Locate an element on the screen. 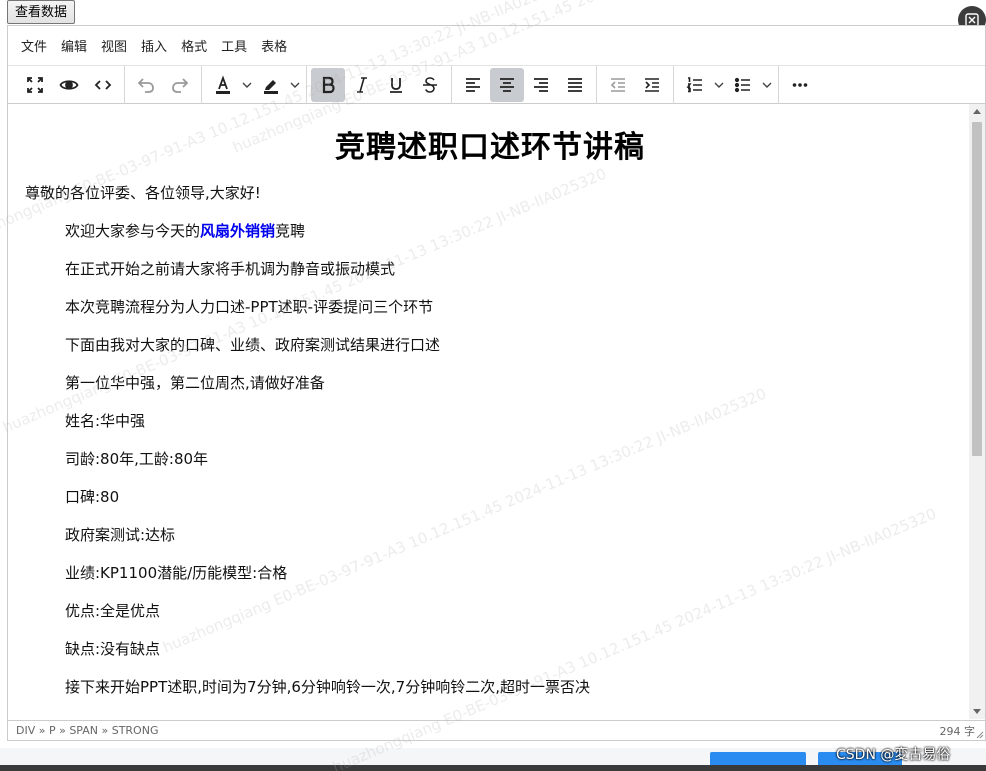 The height and width of the screenshot is (771, 986). toolbar-group-text-style is located at coordinates (379, 84).